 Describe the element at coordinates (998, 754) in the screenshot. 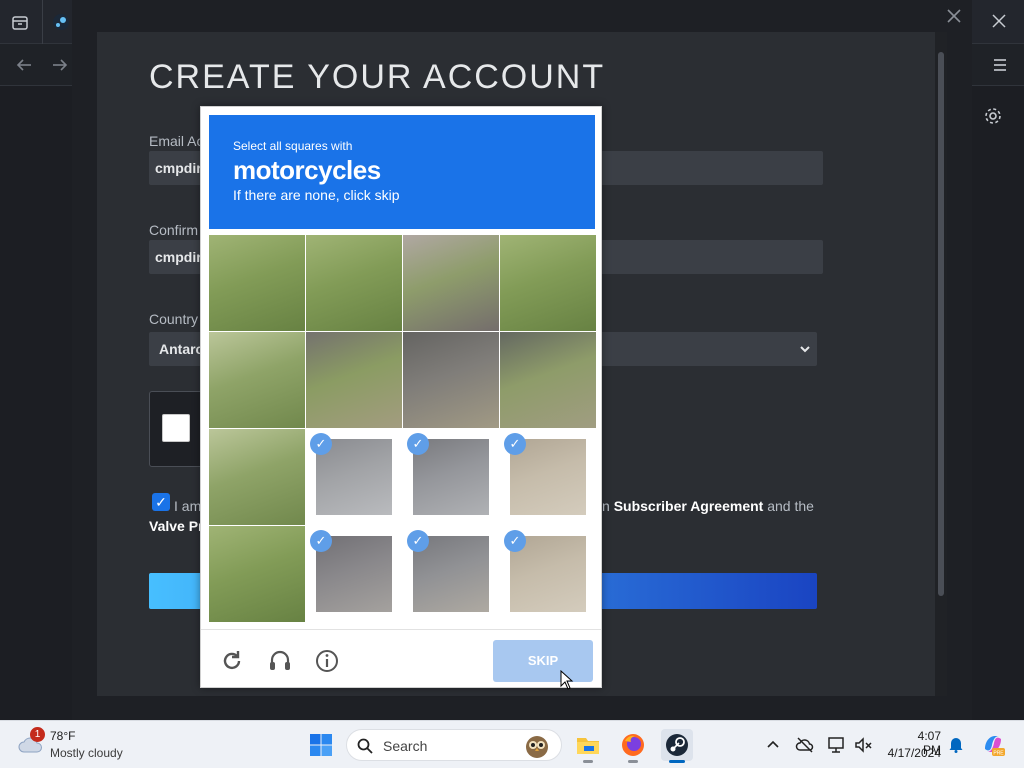

I see `svg-text: PRE` at that location.